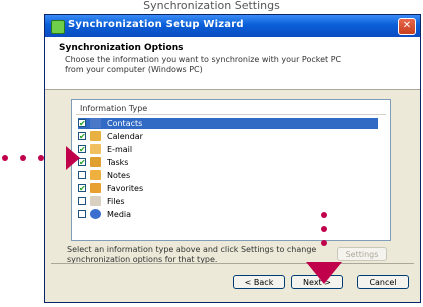  What do you see at coordinates (407, 26) in the screenshot?
I see `close-icon: ✕` at bounding box center [407, 26].